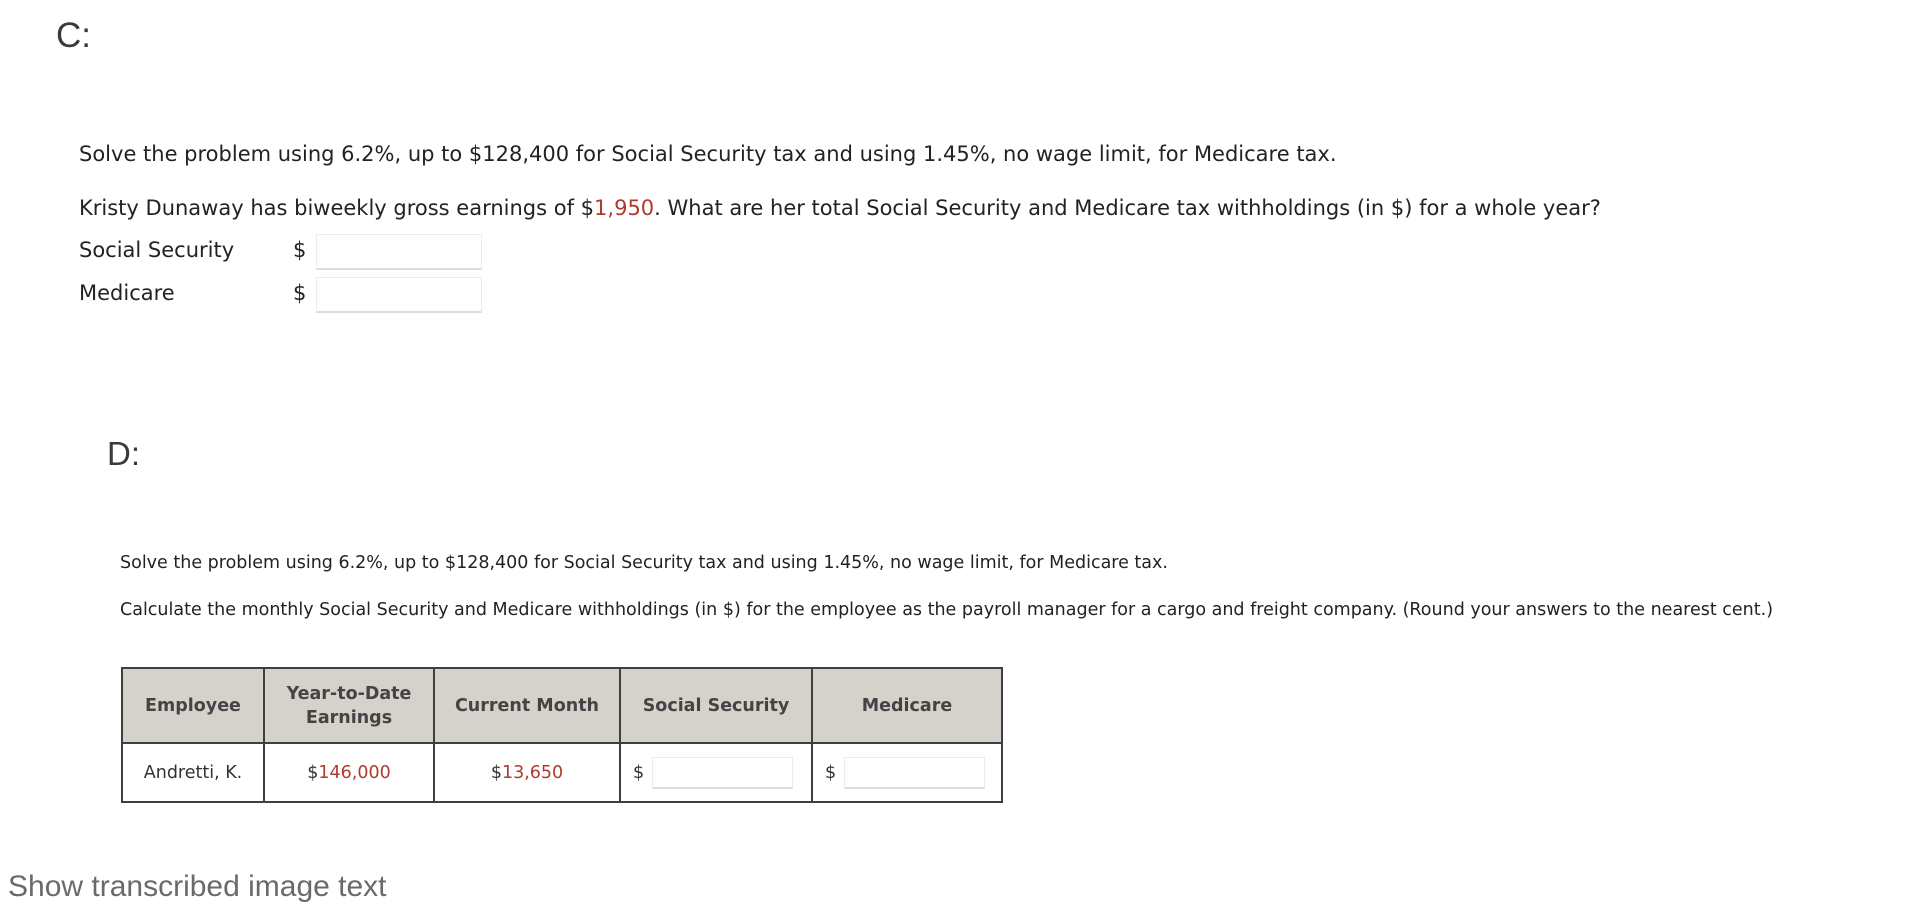 The width and height of the screenshot is (1922, 904). I want to click on medicare-input, so click(399, 295).